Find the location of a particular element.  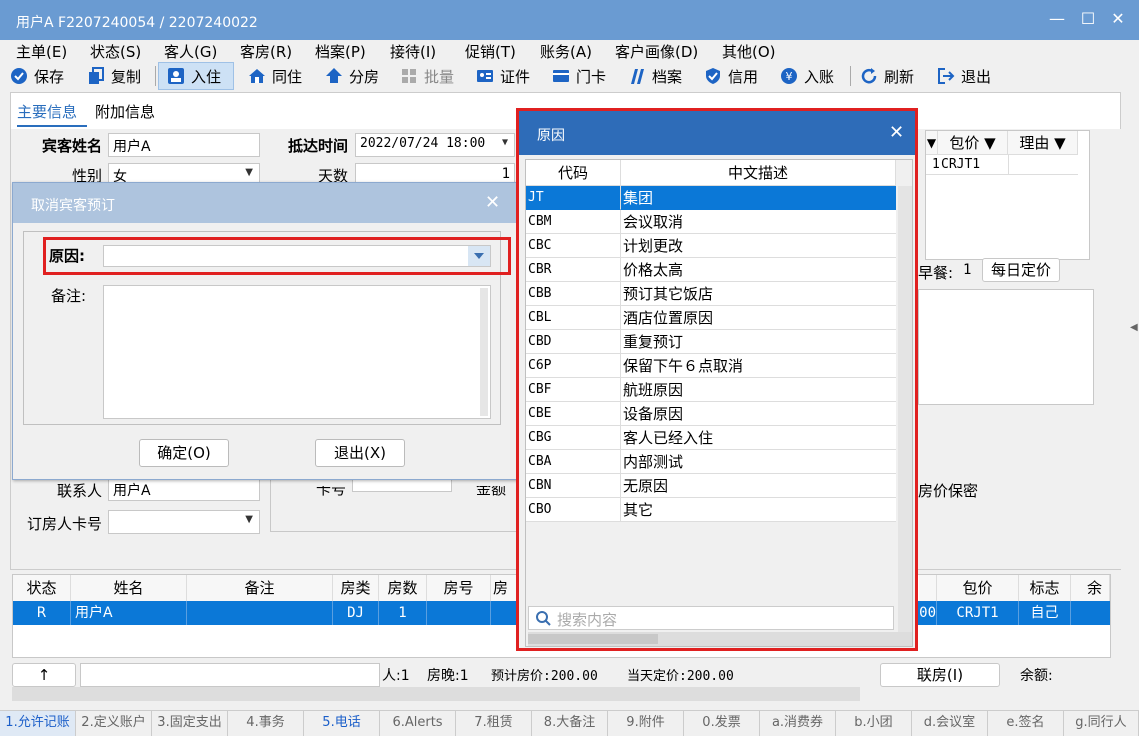

minimize-button: — is located at coordinates (1057, 19).